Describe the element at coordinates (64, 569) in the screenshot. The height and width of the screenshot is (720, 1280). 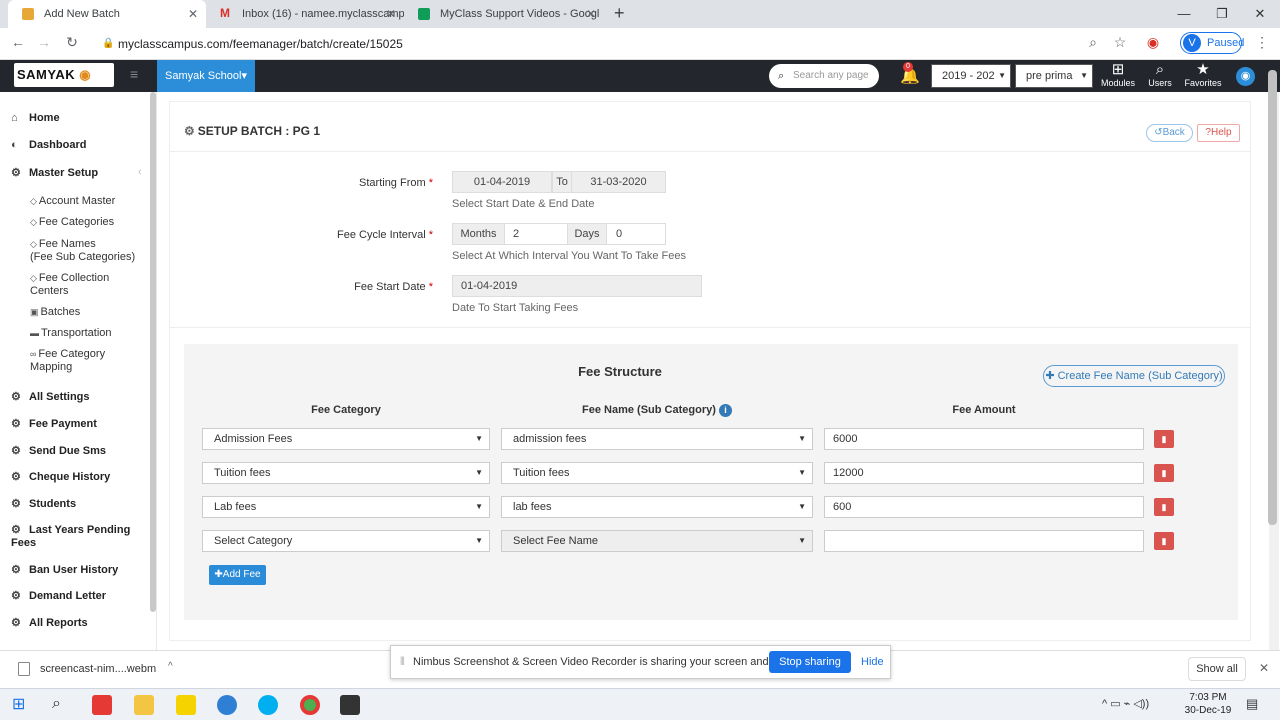
I see `sidebar-item-ban-user-history: ⚙ Ban User History` at that location.